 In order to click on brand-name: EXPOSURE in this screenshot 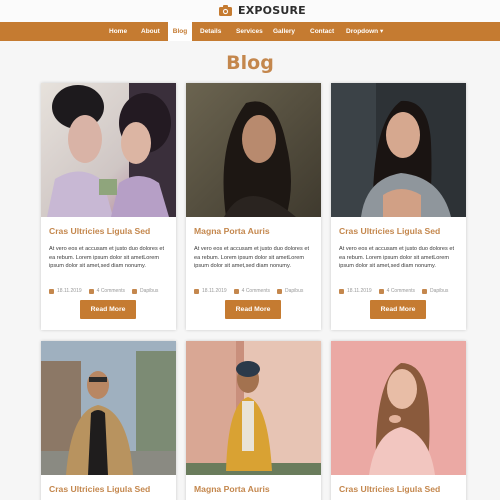, I will do `click(272, 10)`.